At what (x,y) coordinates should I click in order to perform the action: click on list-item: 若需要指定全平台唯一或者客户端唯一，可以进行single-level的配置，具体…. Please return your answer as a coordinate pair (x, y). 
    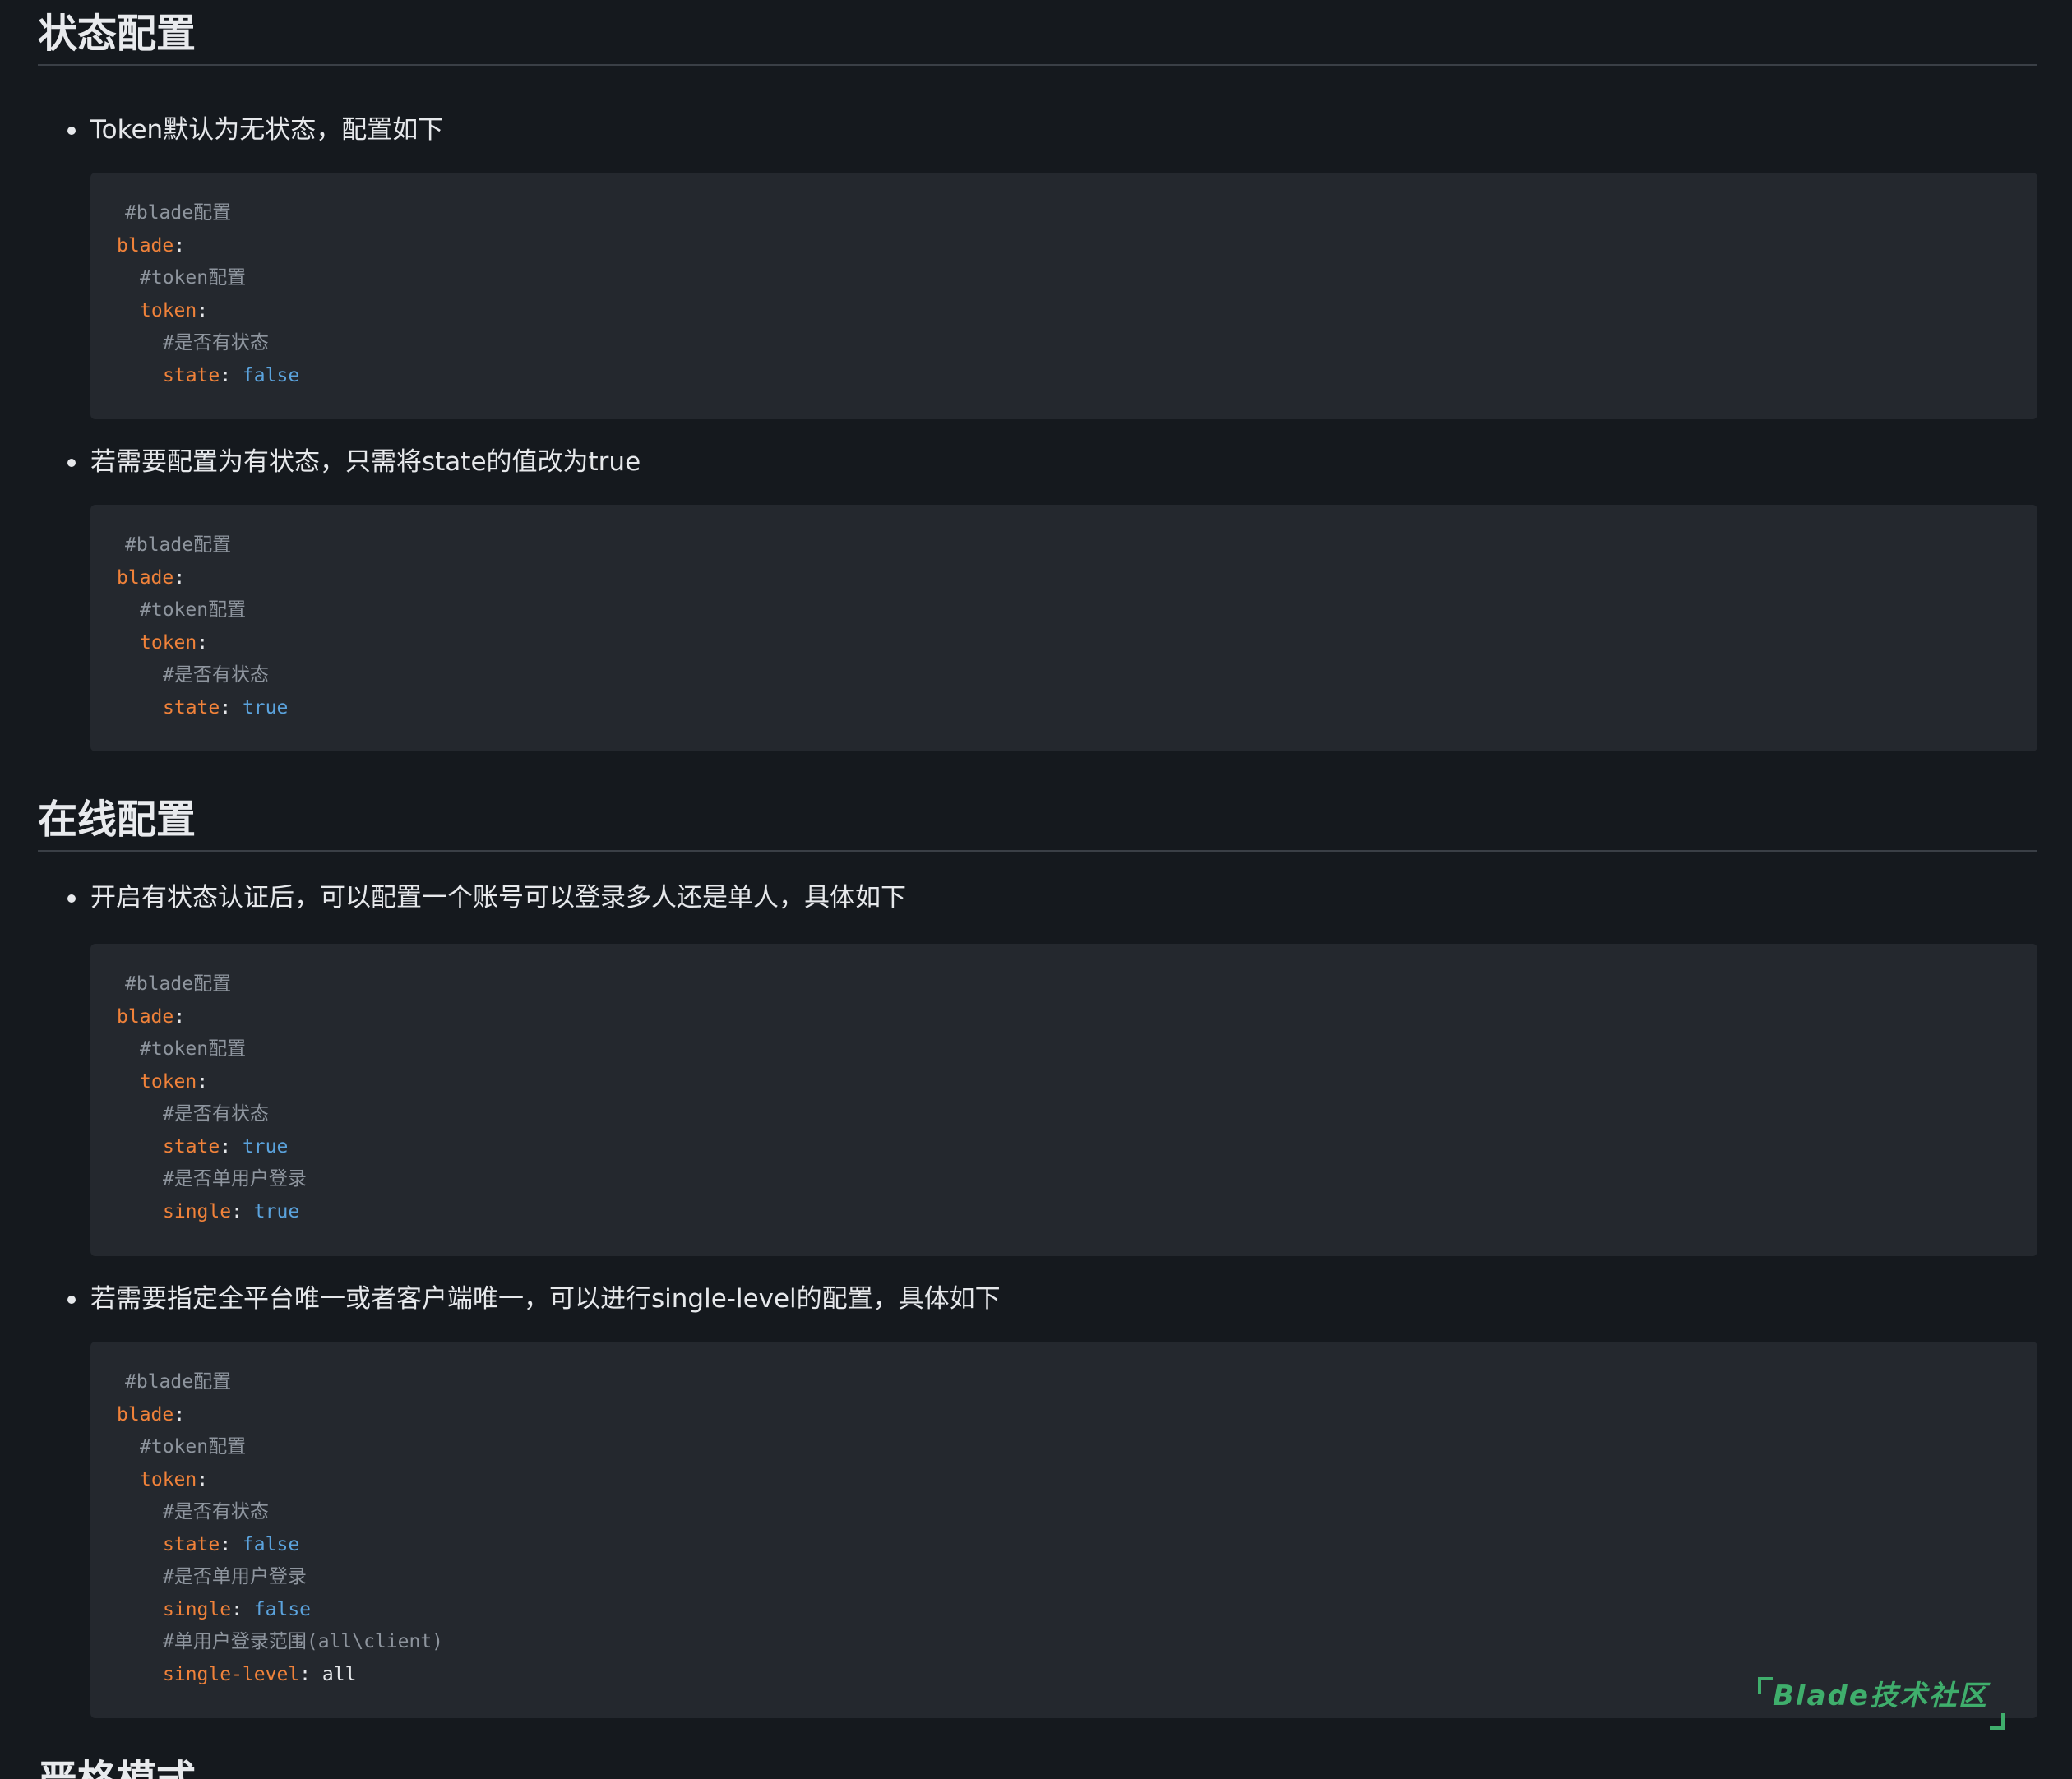
    Looking at the image, I should click on (1037, 1299).